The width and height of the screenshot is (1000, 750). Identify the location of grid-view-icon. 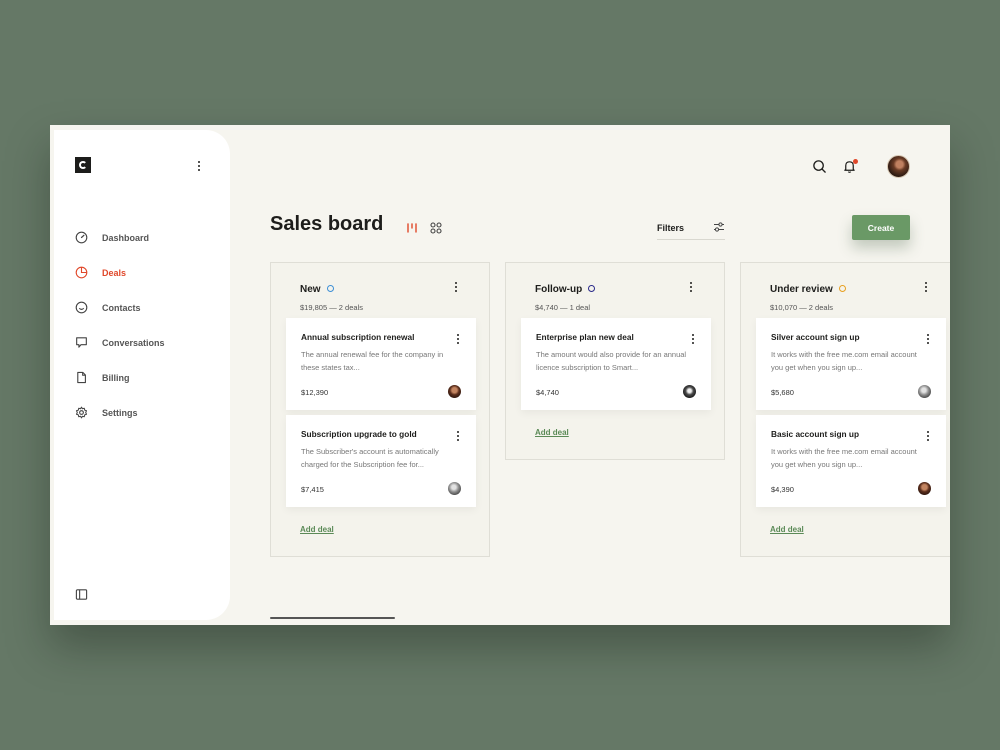
(436, 227).